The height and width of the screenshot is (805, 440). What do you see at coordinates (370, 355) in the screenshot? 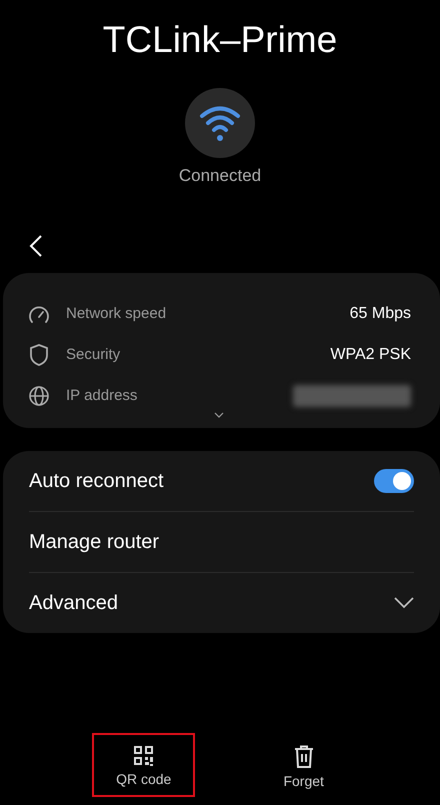
I see `detail-value: WPA2 PSK` at bounding box center [370, 355].